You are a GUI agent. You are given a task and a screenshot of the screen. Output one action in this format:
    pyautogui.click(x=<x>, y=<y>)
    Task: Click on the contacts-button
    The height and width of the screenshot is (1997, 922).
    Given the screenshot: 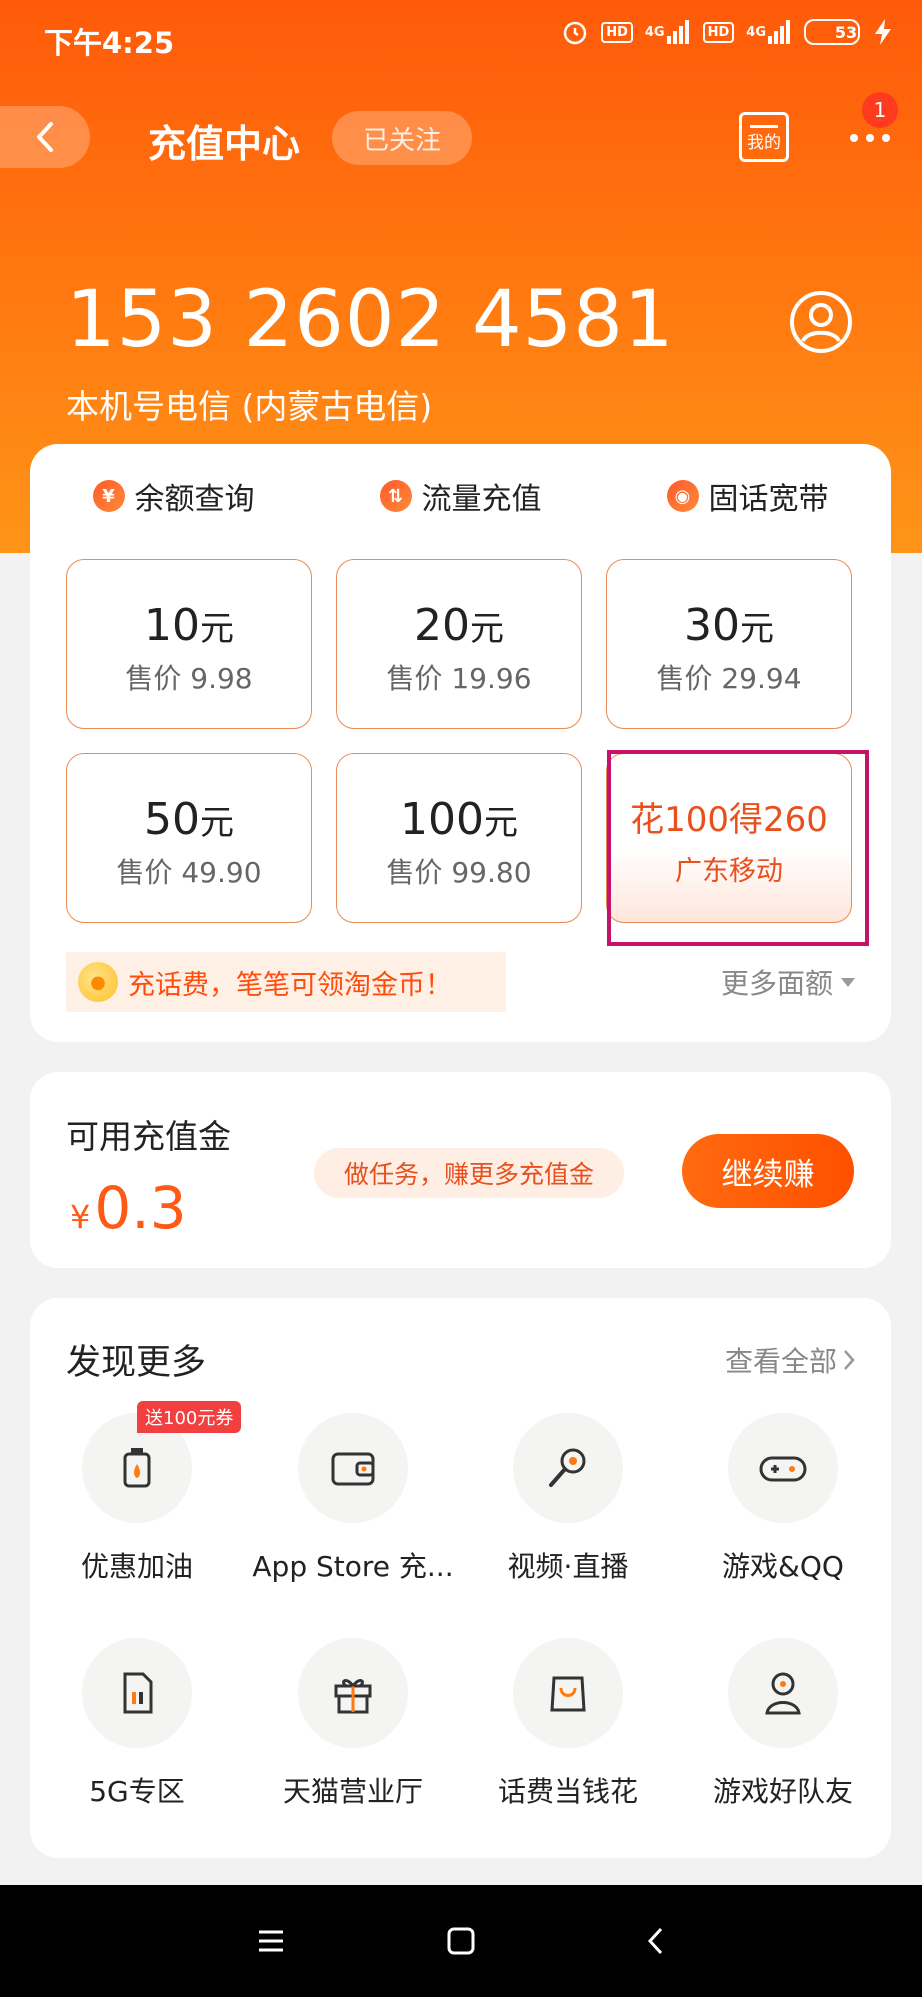 What is the action you would take?
    pyautogui.click(x=821, y=322)
    